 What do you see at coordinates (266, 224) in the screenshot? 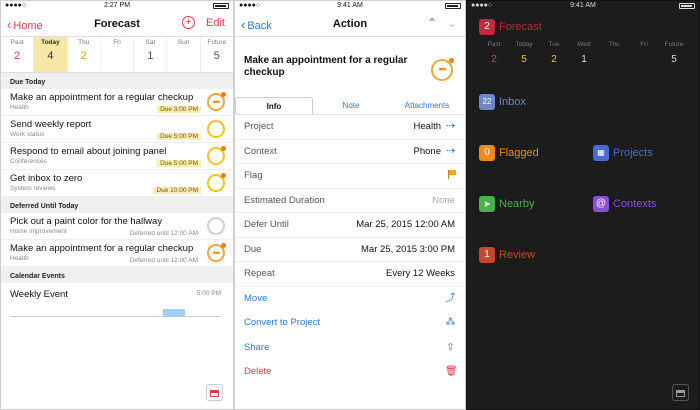
I see `field-label: Defer Until` at bounding box center [266, 224].